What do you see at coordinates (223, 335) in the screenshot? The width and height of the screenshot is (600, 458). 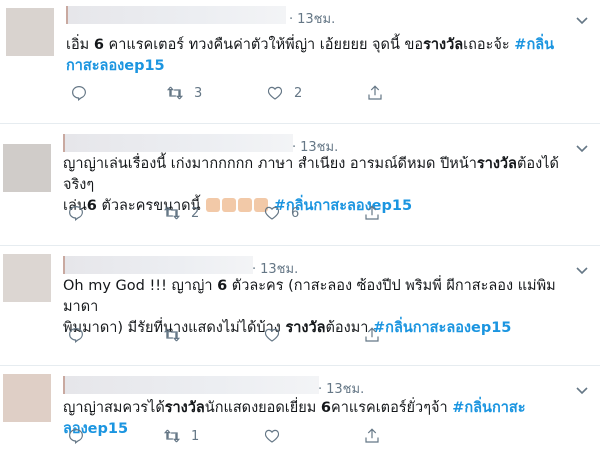 I see `tweet-actions` at bounding box center [223, 335].